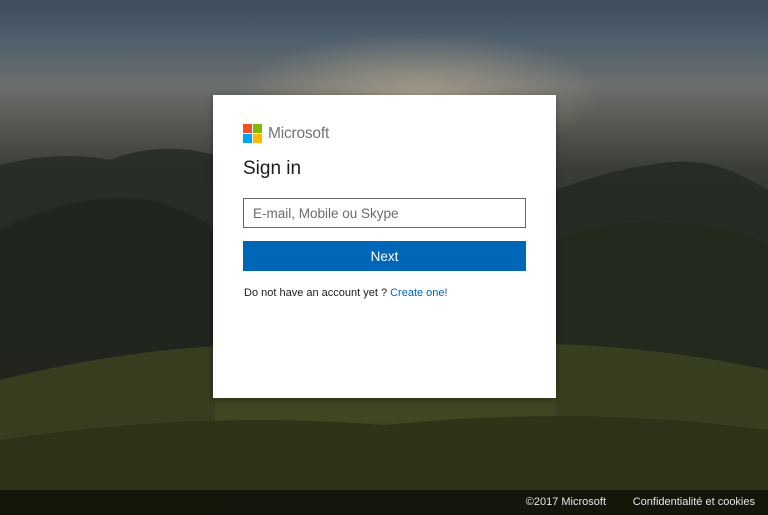 The image size is (768, 515). I want to click on logo-square-blue, so click(247, 138).